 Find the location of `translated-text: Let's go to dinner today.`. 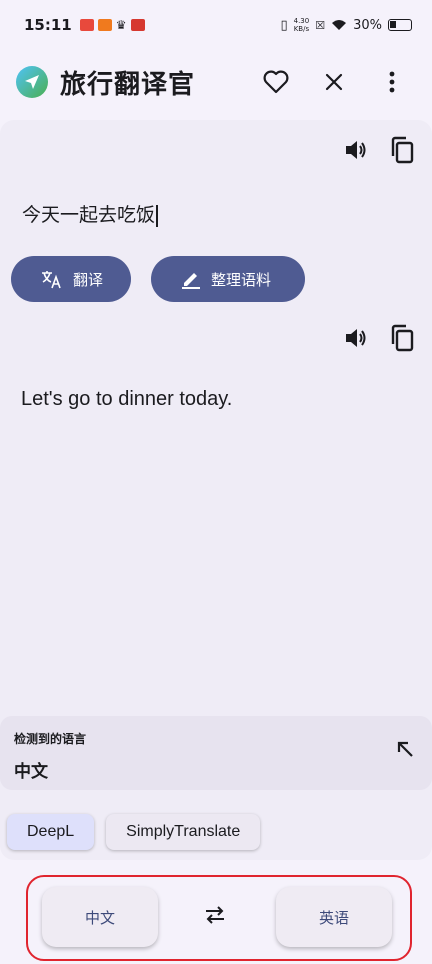

translated-text: Let's go to dinner today. is located at coordinates (127, 399).